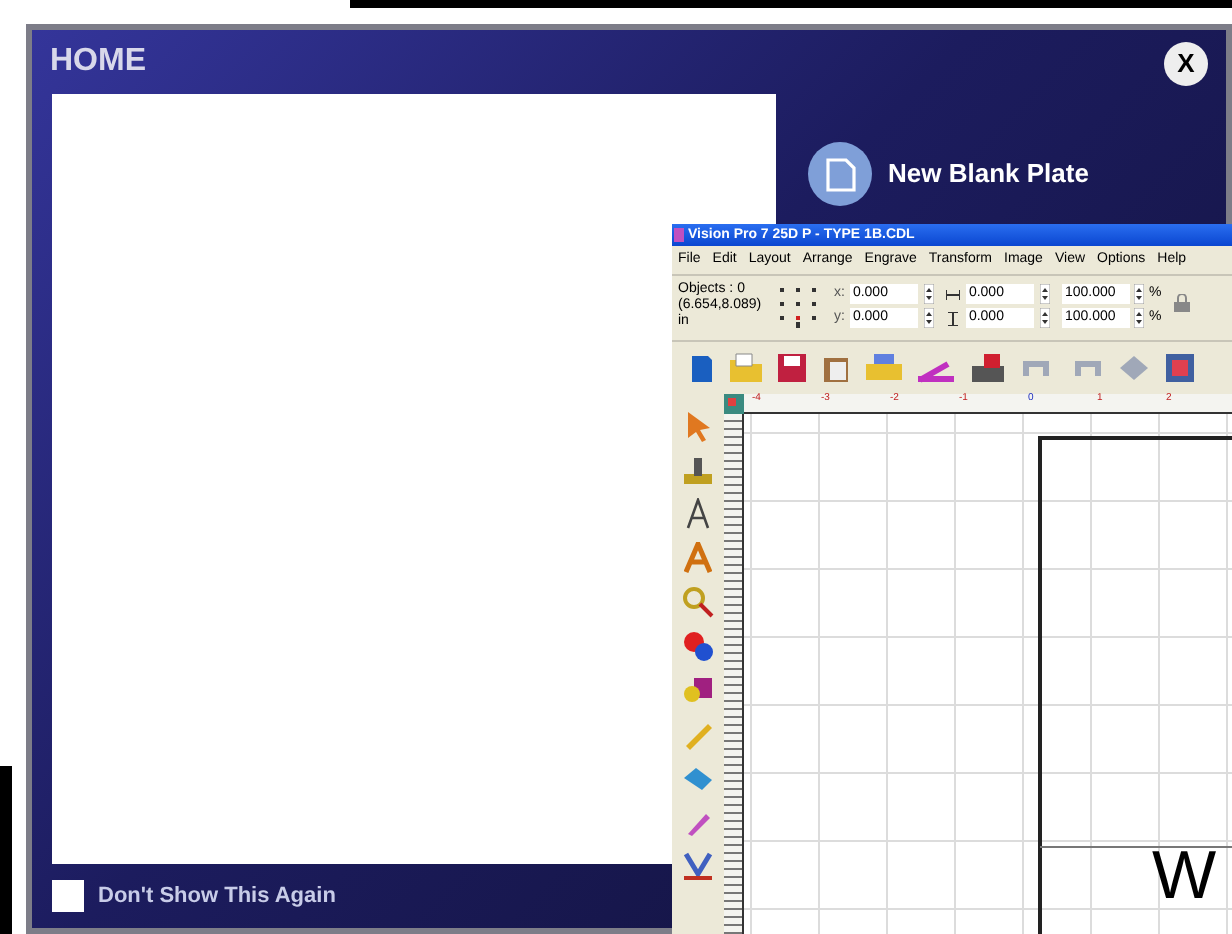 The image size is (1232, 934). I want to click on lock-icon, so click(1181, 303).